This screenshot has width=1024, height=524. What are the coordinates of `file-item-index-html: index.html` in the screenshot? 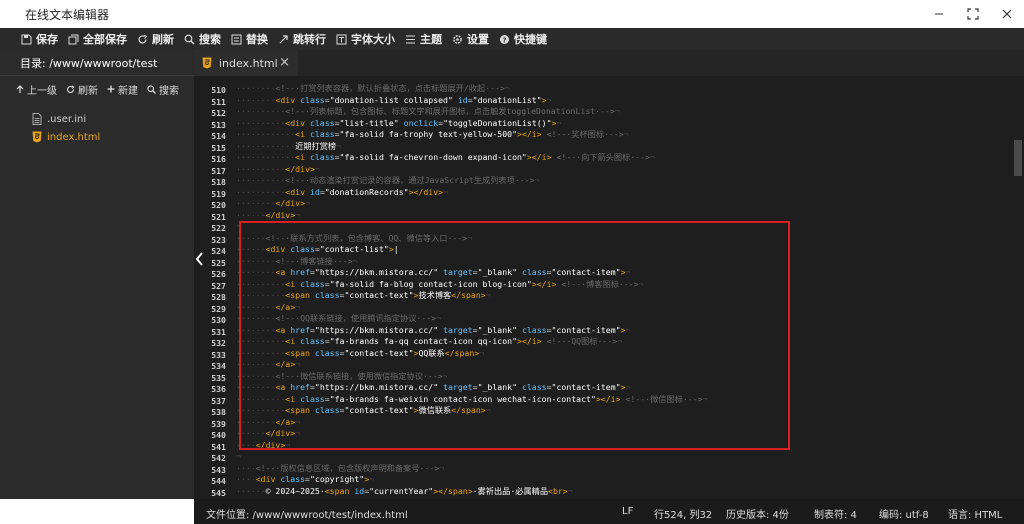 It's located at (97, 137).